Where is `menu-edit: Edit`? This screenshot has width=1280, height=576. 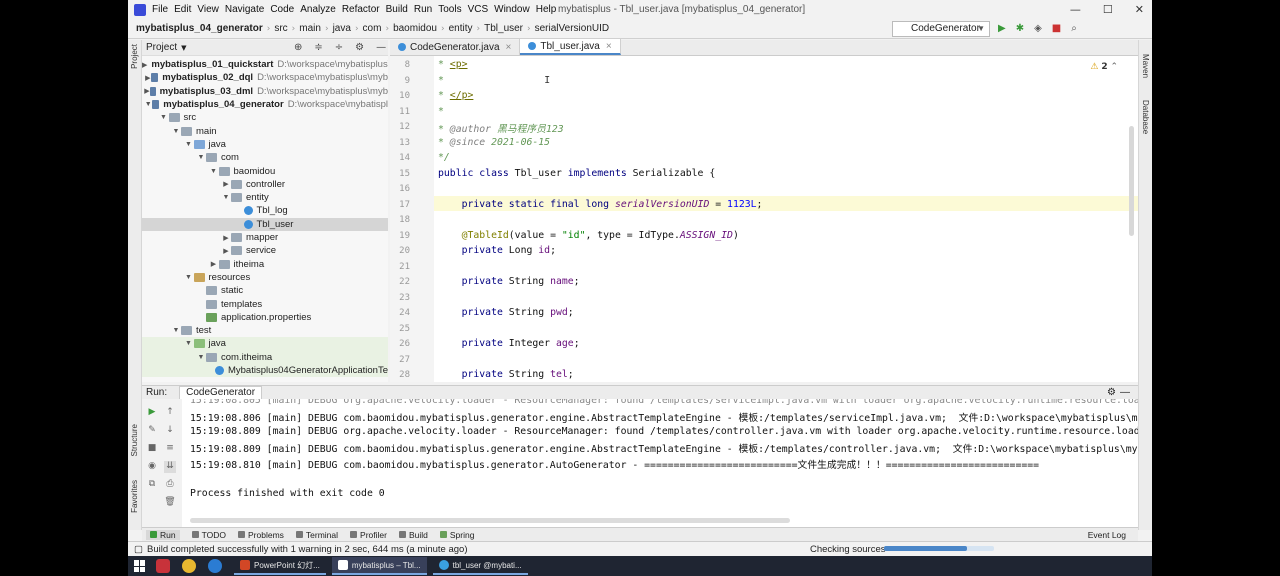 menu-edit: Edit is located at coordinates (182, 9).